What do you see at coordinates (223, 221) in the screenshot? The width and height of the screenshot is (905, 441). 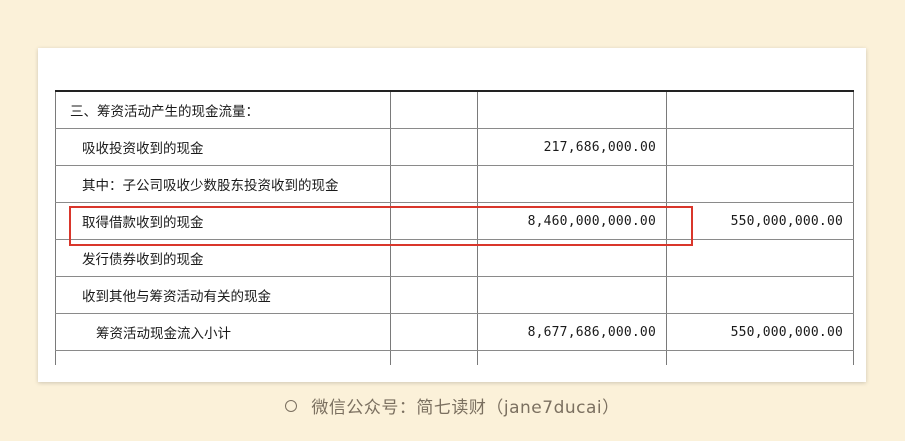 I see `row-label: 取得借款收到的现金` at bounding box center [223, 221].